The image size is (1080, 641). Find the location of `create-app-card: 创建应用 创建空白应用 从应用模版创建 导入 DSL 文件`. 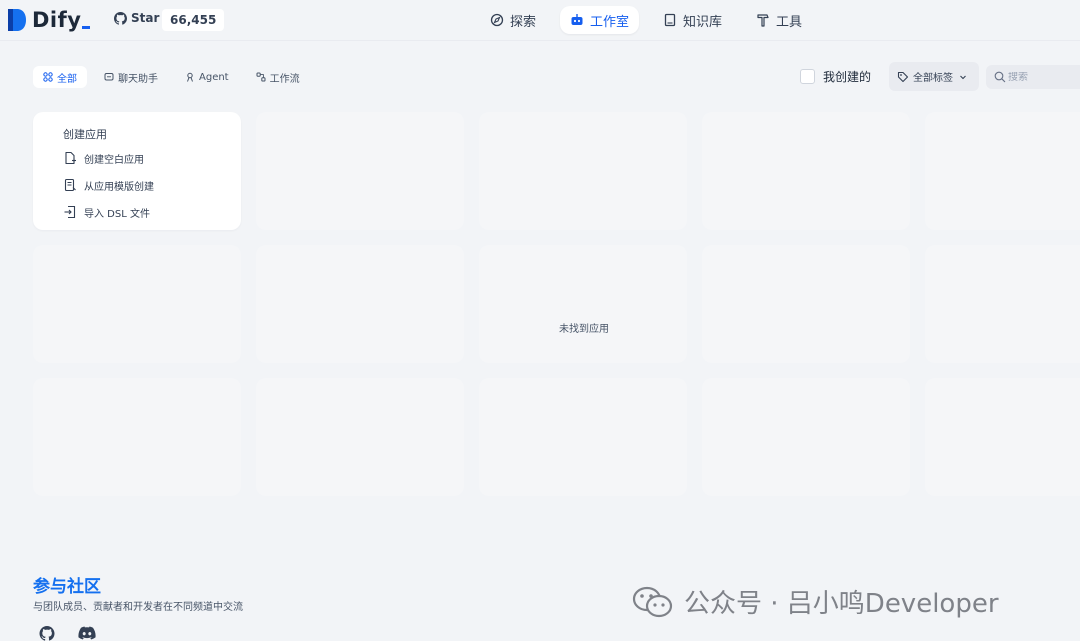

create-app-card: 创建应用 创建空白应用 从应用模版创建 导入 DSL 文件 is located at coordinates (137, 171).